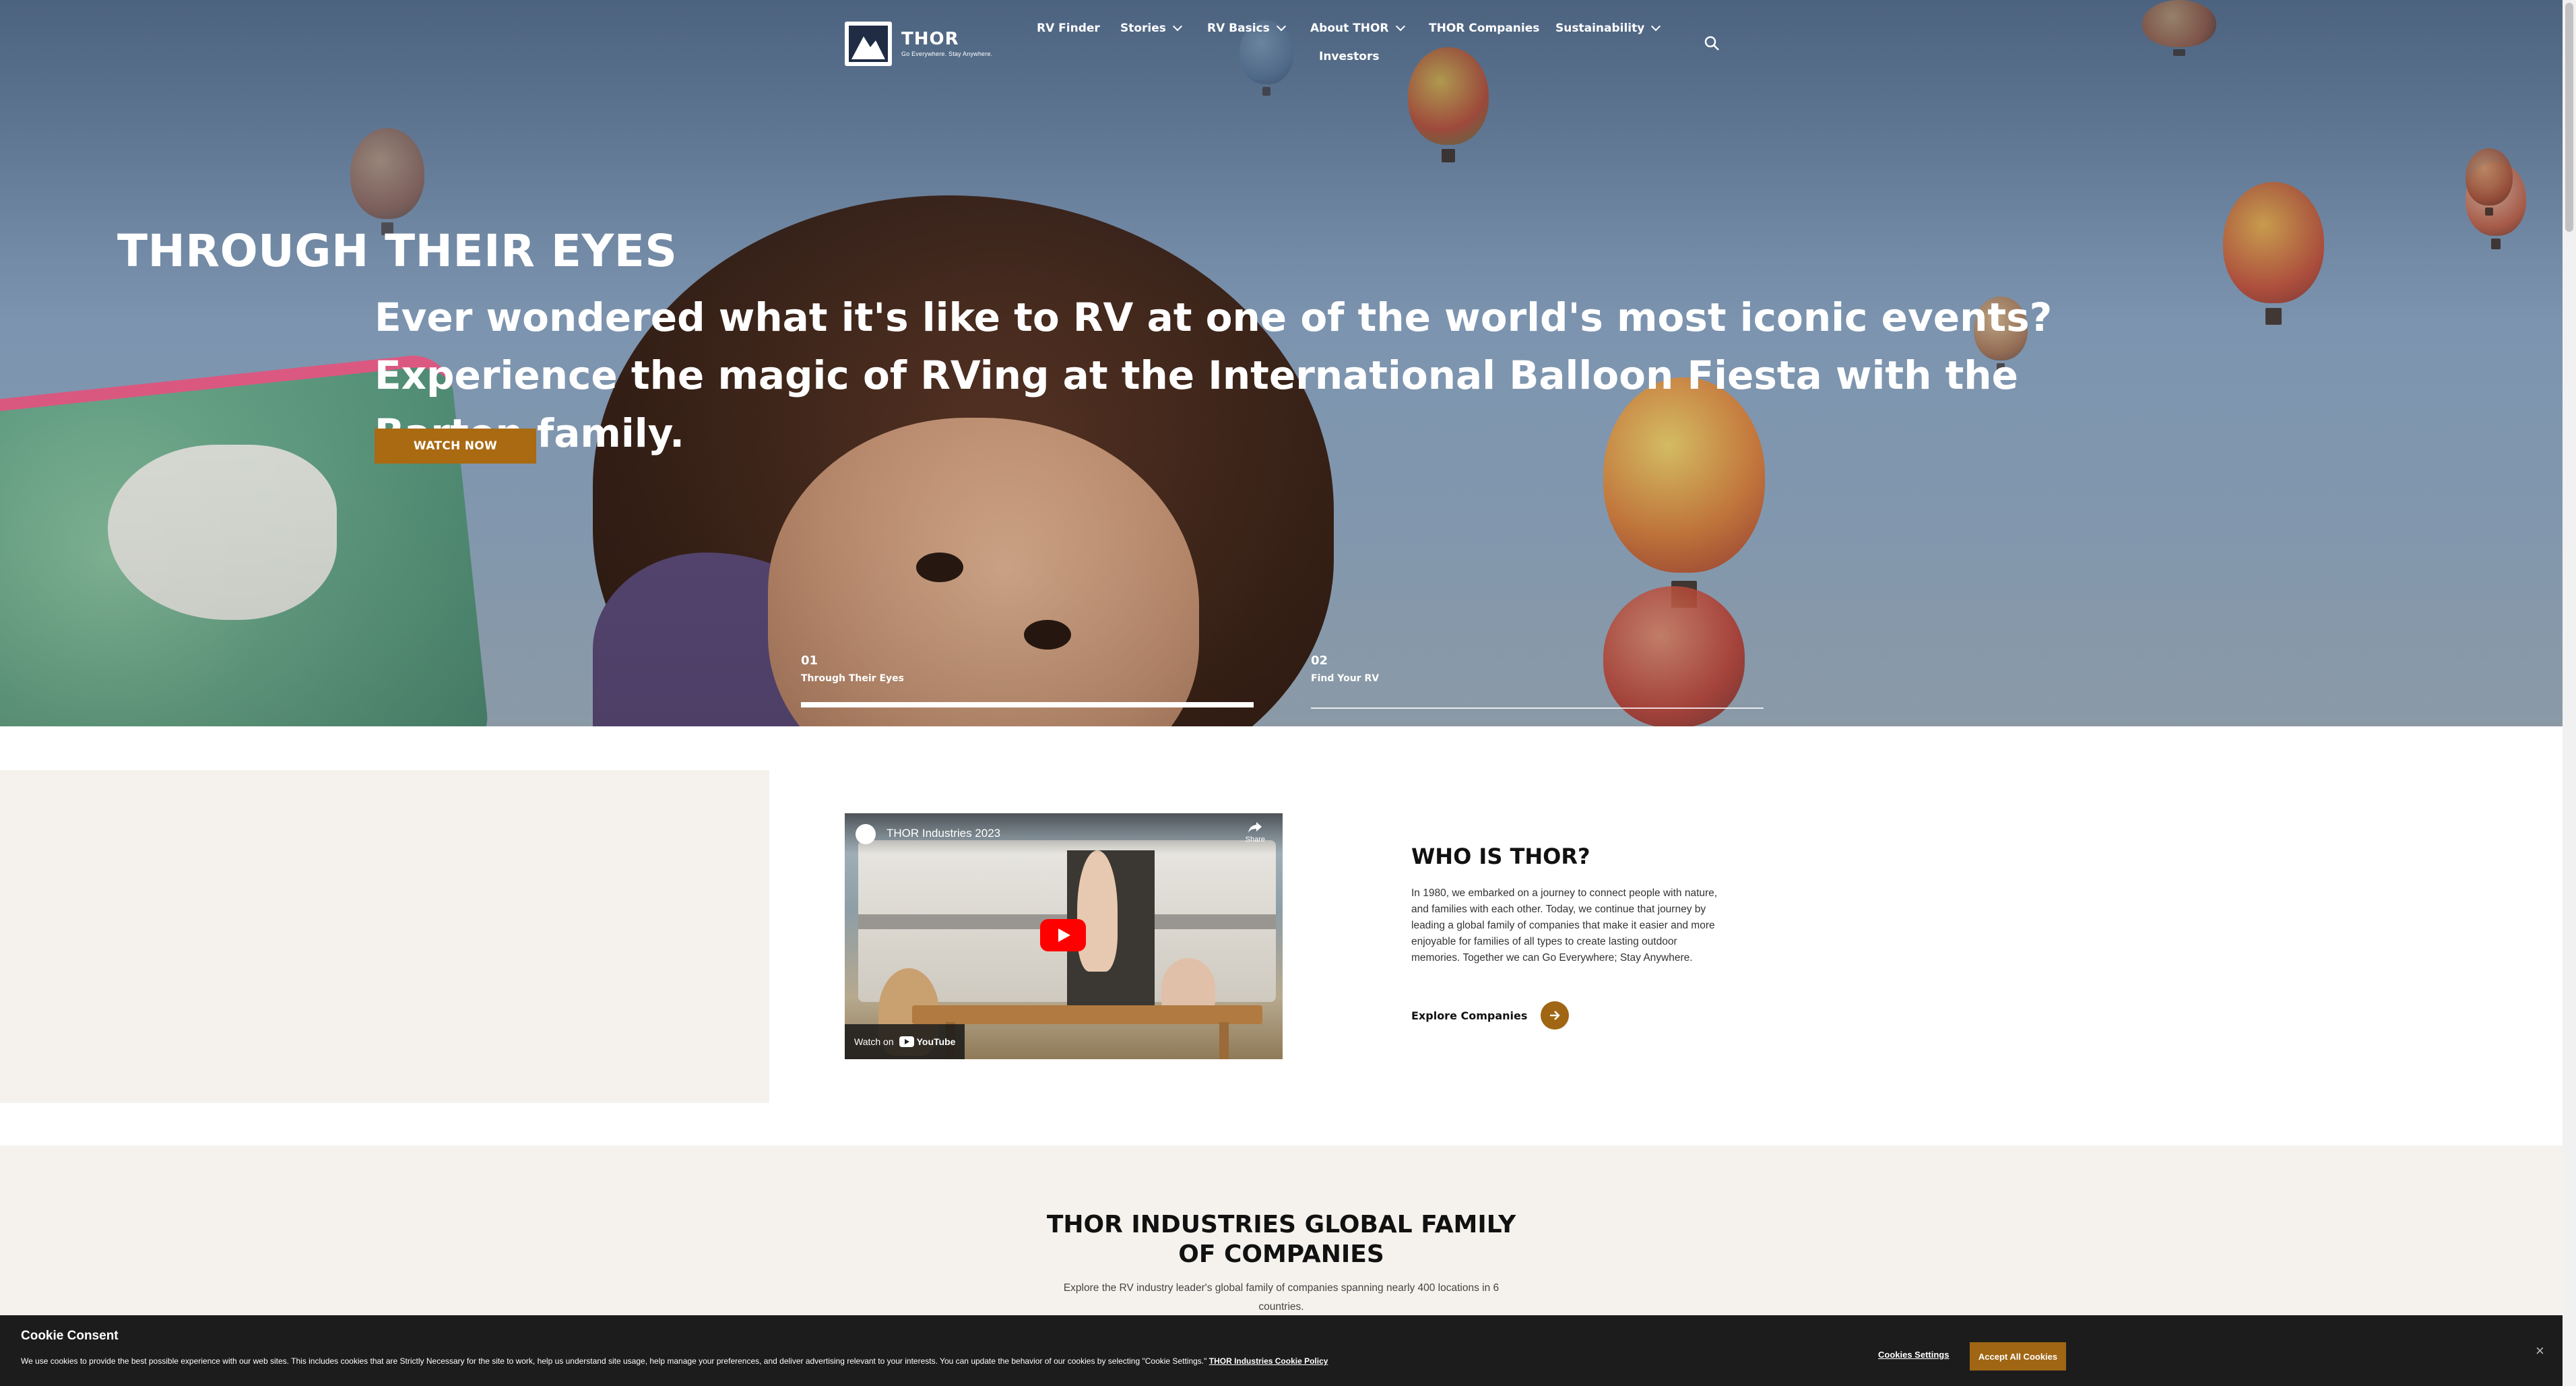 This screenshot has width=2576, height=1386. What do you see at coordinates (1320, 661) in the screenshot?
I see `slide-number: 02` at bounding box center [1320, 661].